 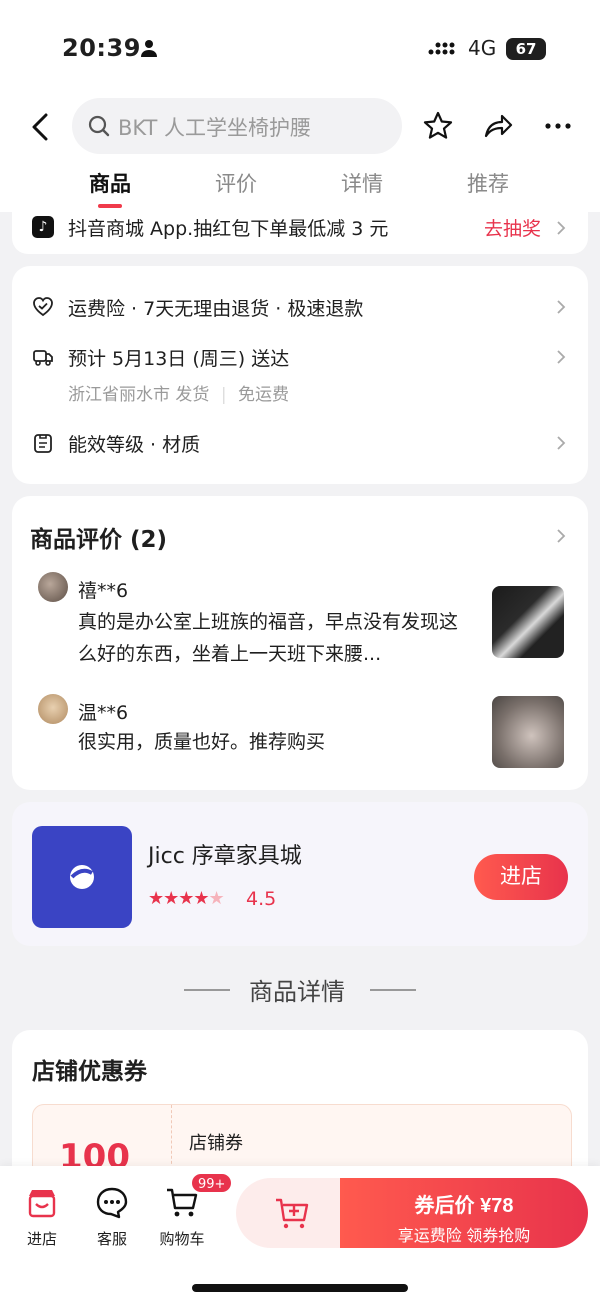 What do you see at coordinates (488, 183) in the screenshot?
I see `tab-recommend: 推荐` at bounding box center [488, 183].